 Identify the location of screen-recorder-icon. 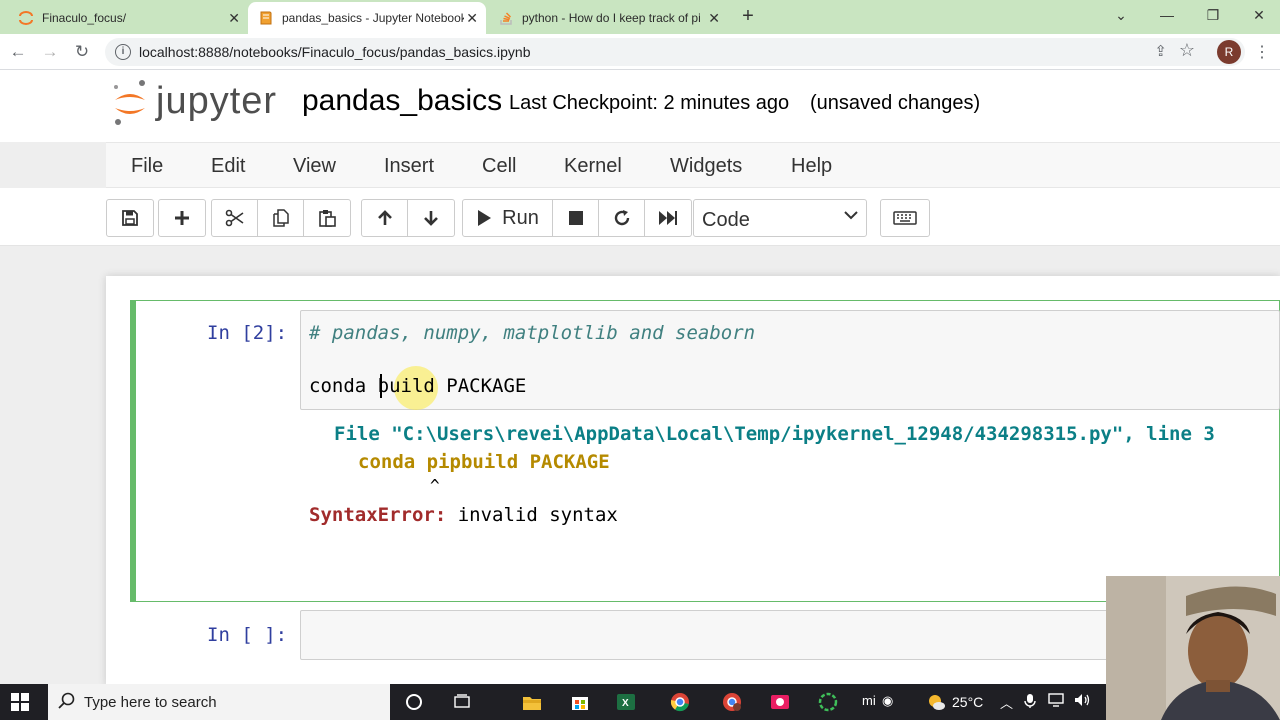
(780, 702).